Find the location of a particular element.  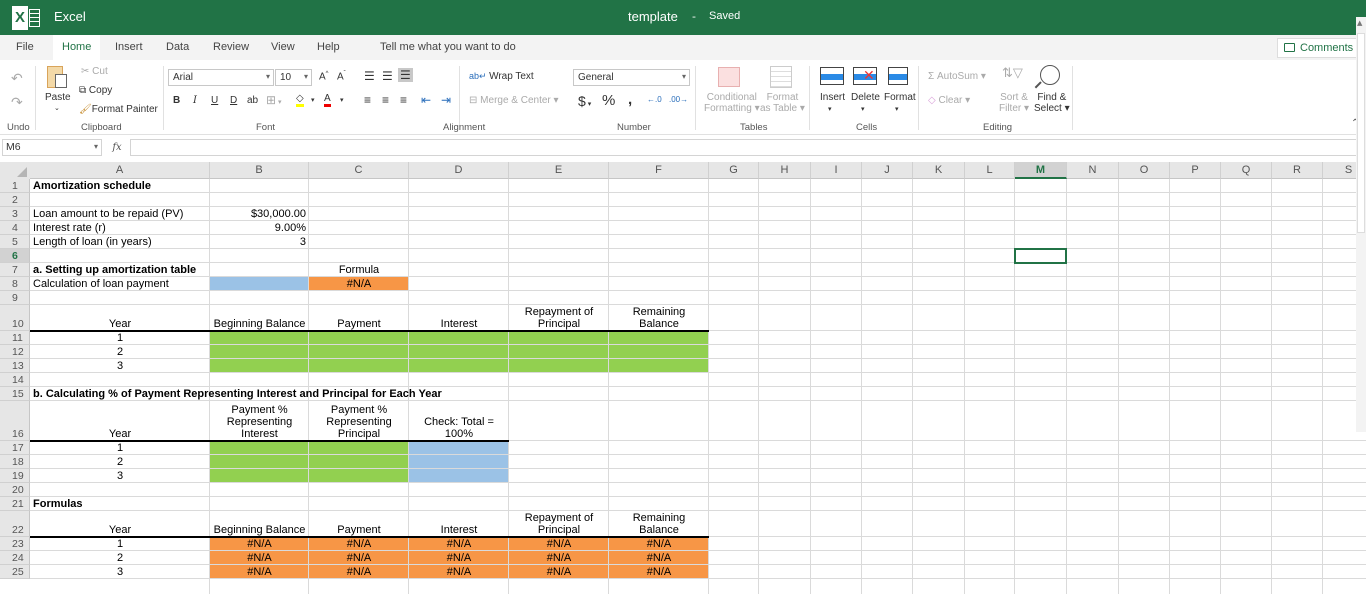

font-size-dropdown: 10 ▾ is located at coordinates (293, 77).